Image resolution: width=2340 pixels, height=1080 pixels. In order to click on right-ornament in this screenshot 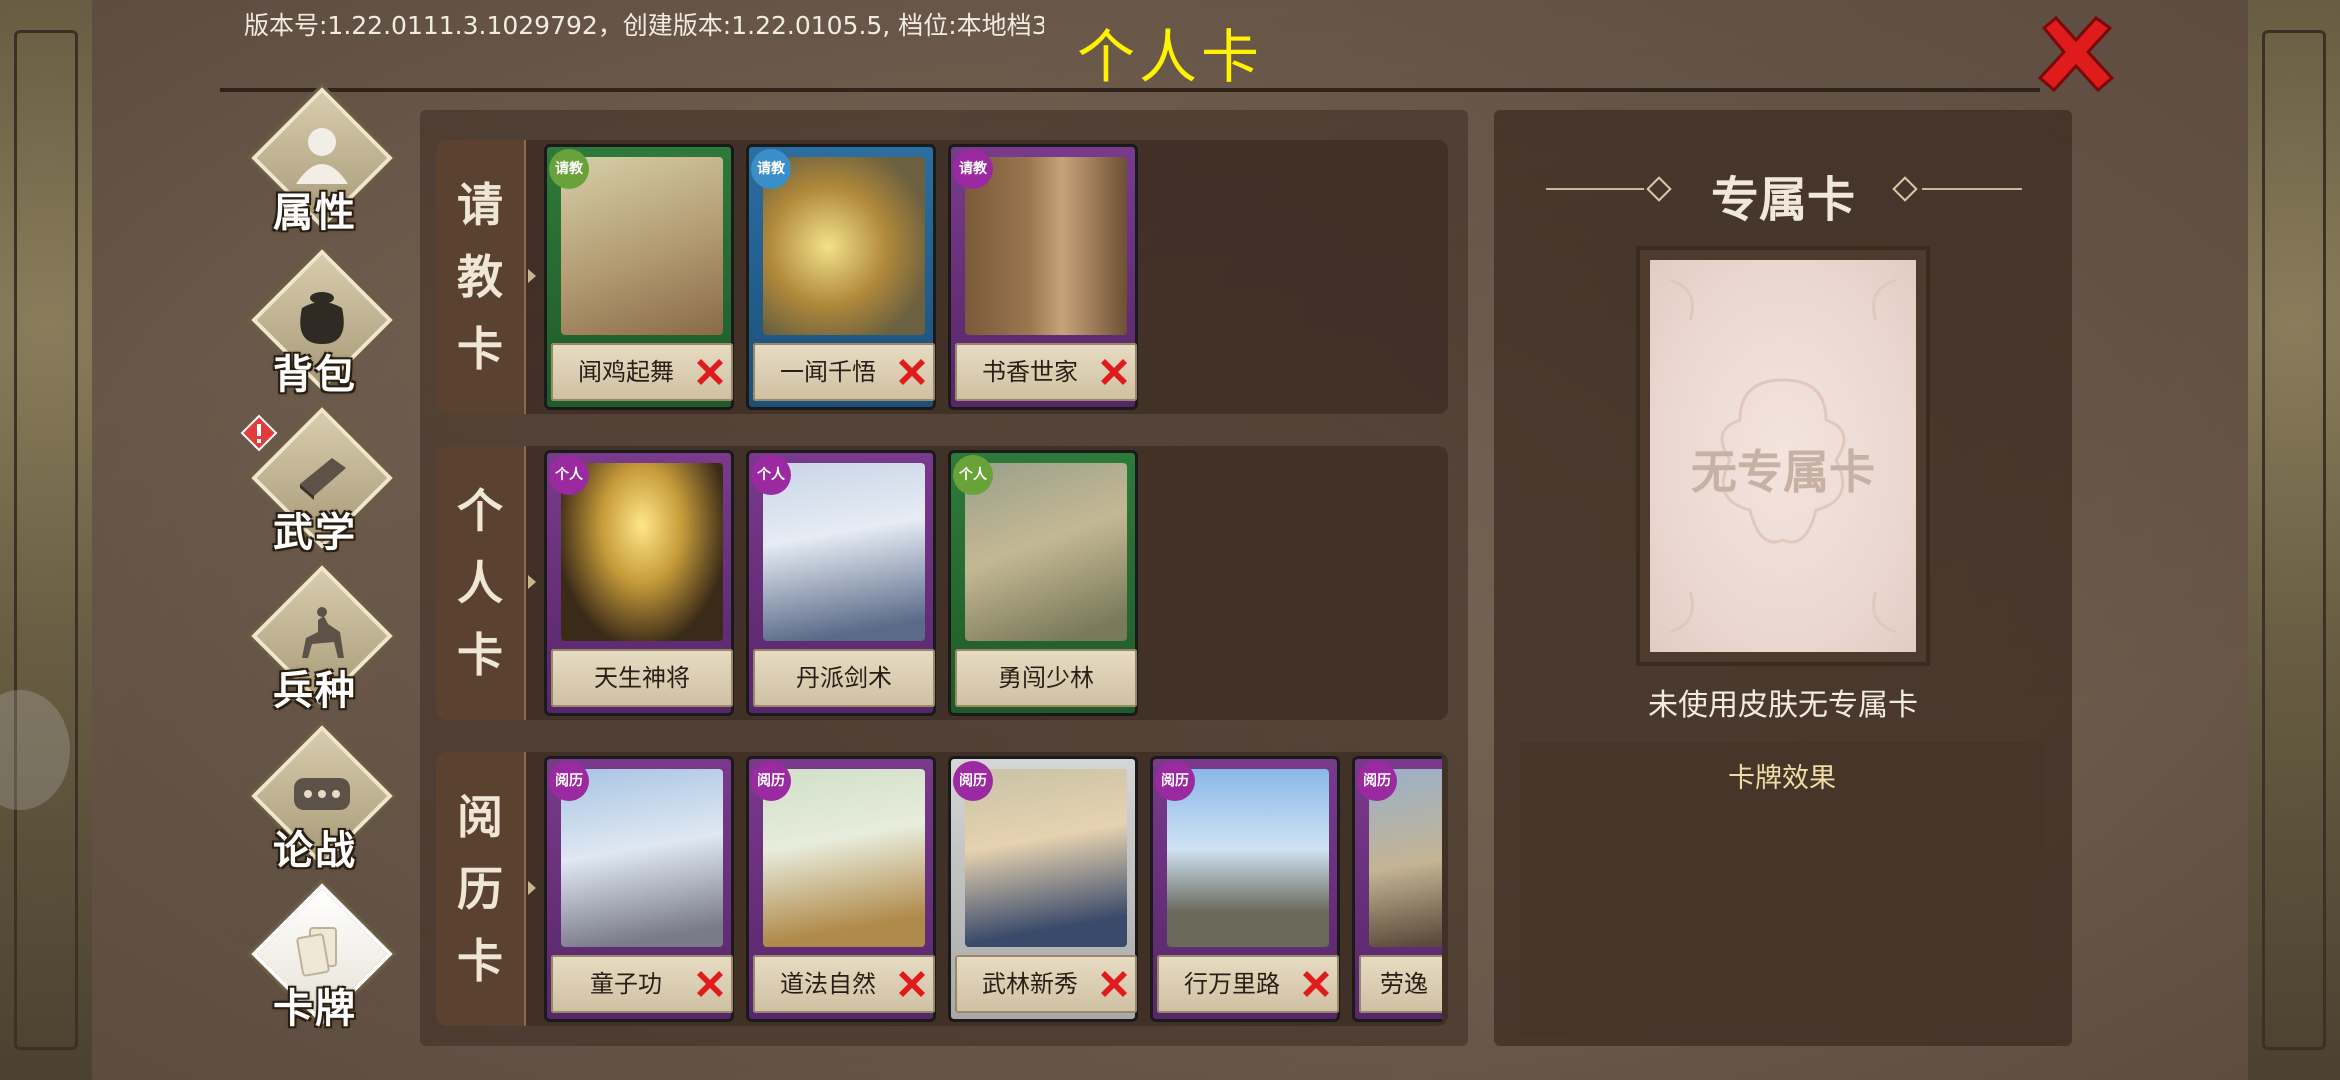, I will do `click(2294, 540)`.